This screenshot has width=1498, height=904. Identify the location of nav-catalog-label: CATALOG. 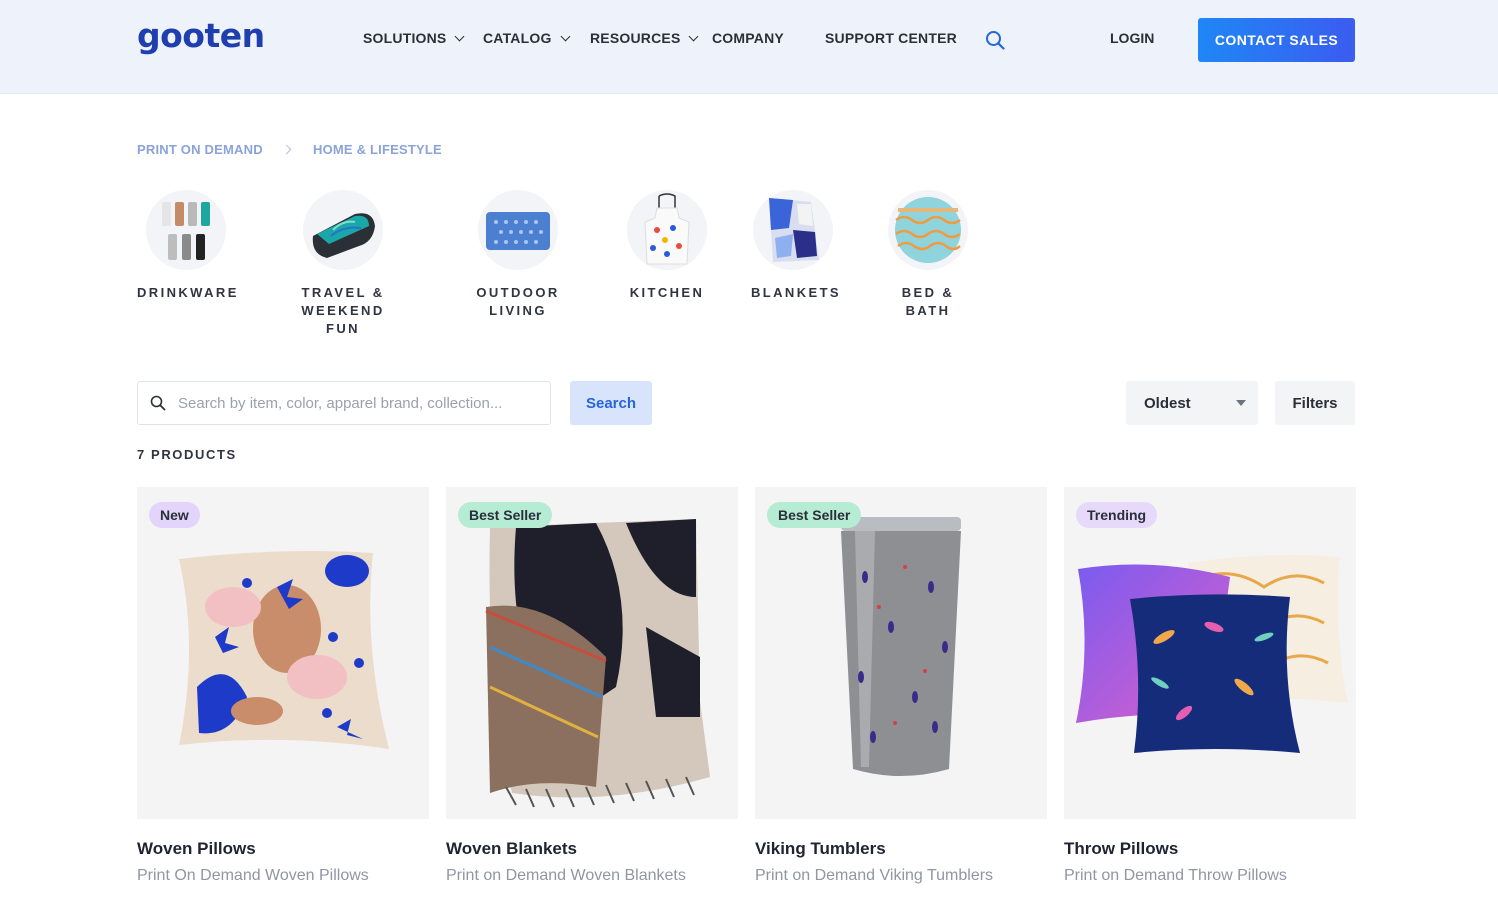
(517, 38).